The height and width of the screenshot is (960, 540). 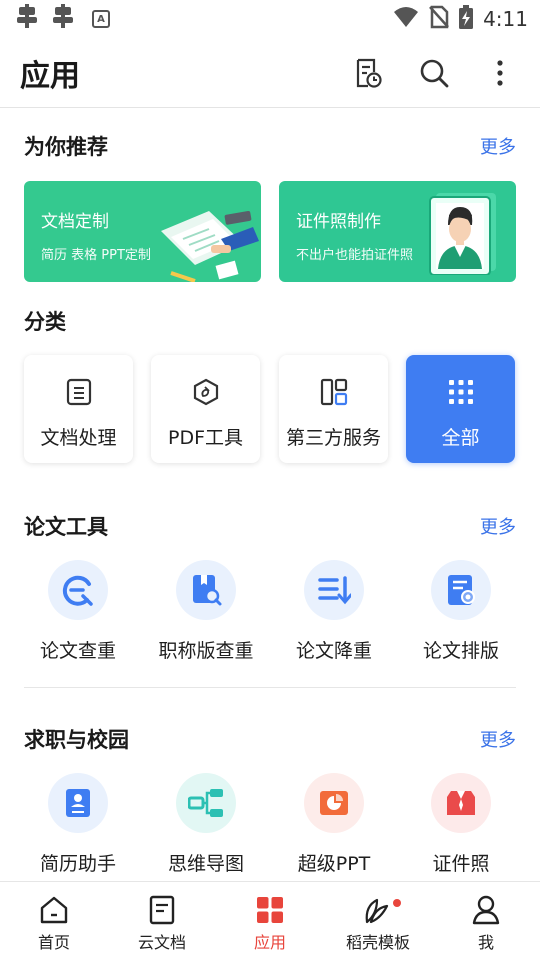 I want to click on tool-super-ppt: 超级PPT, so click(x=334, y=824).